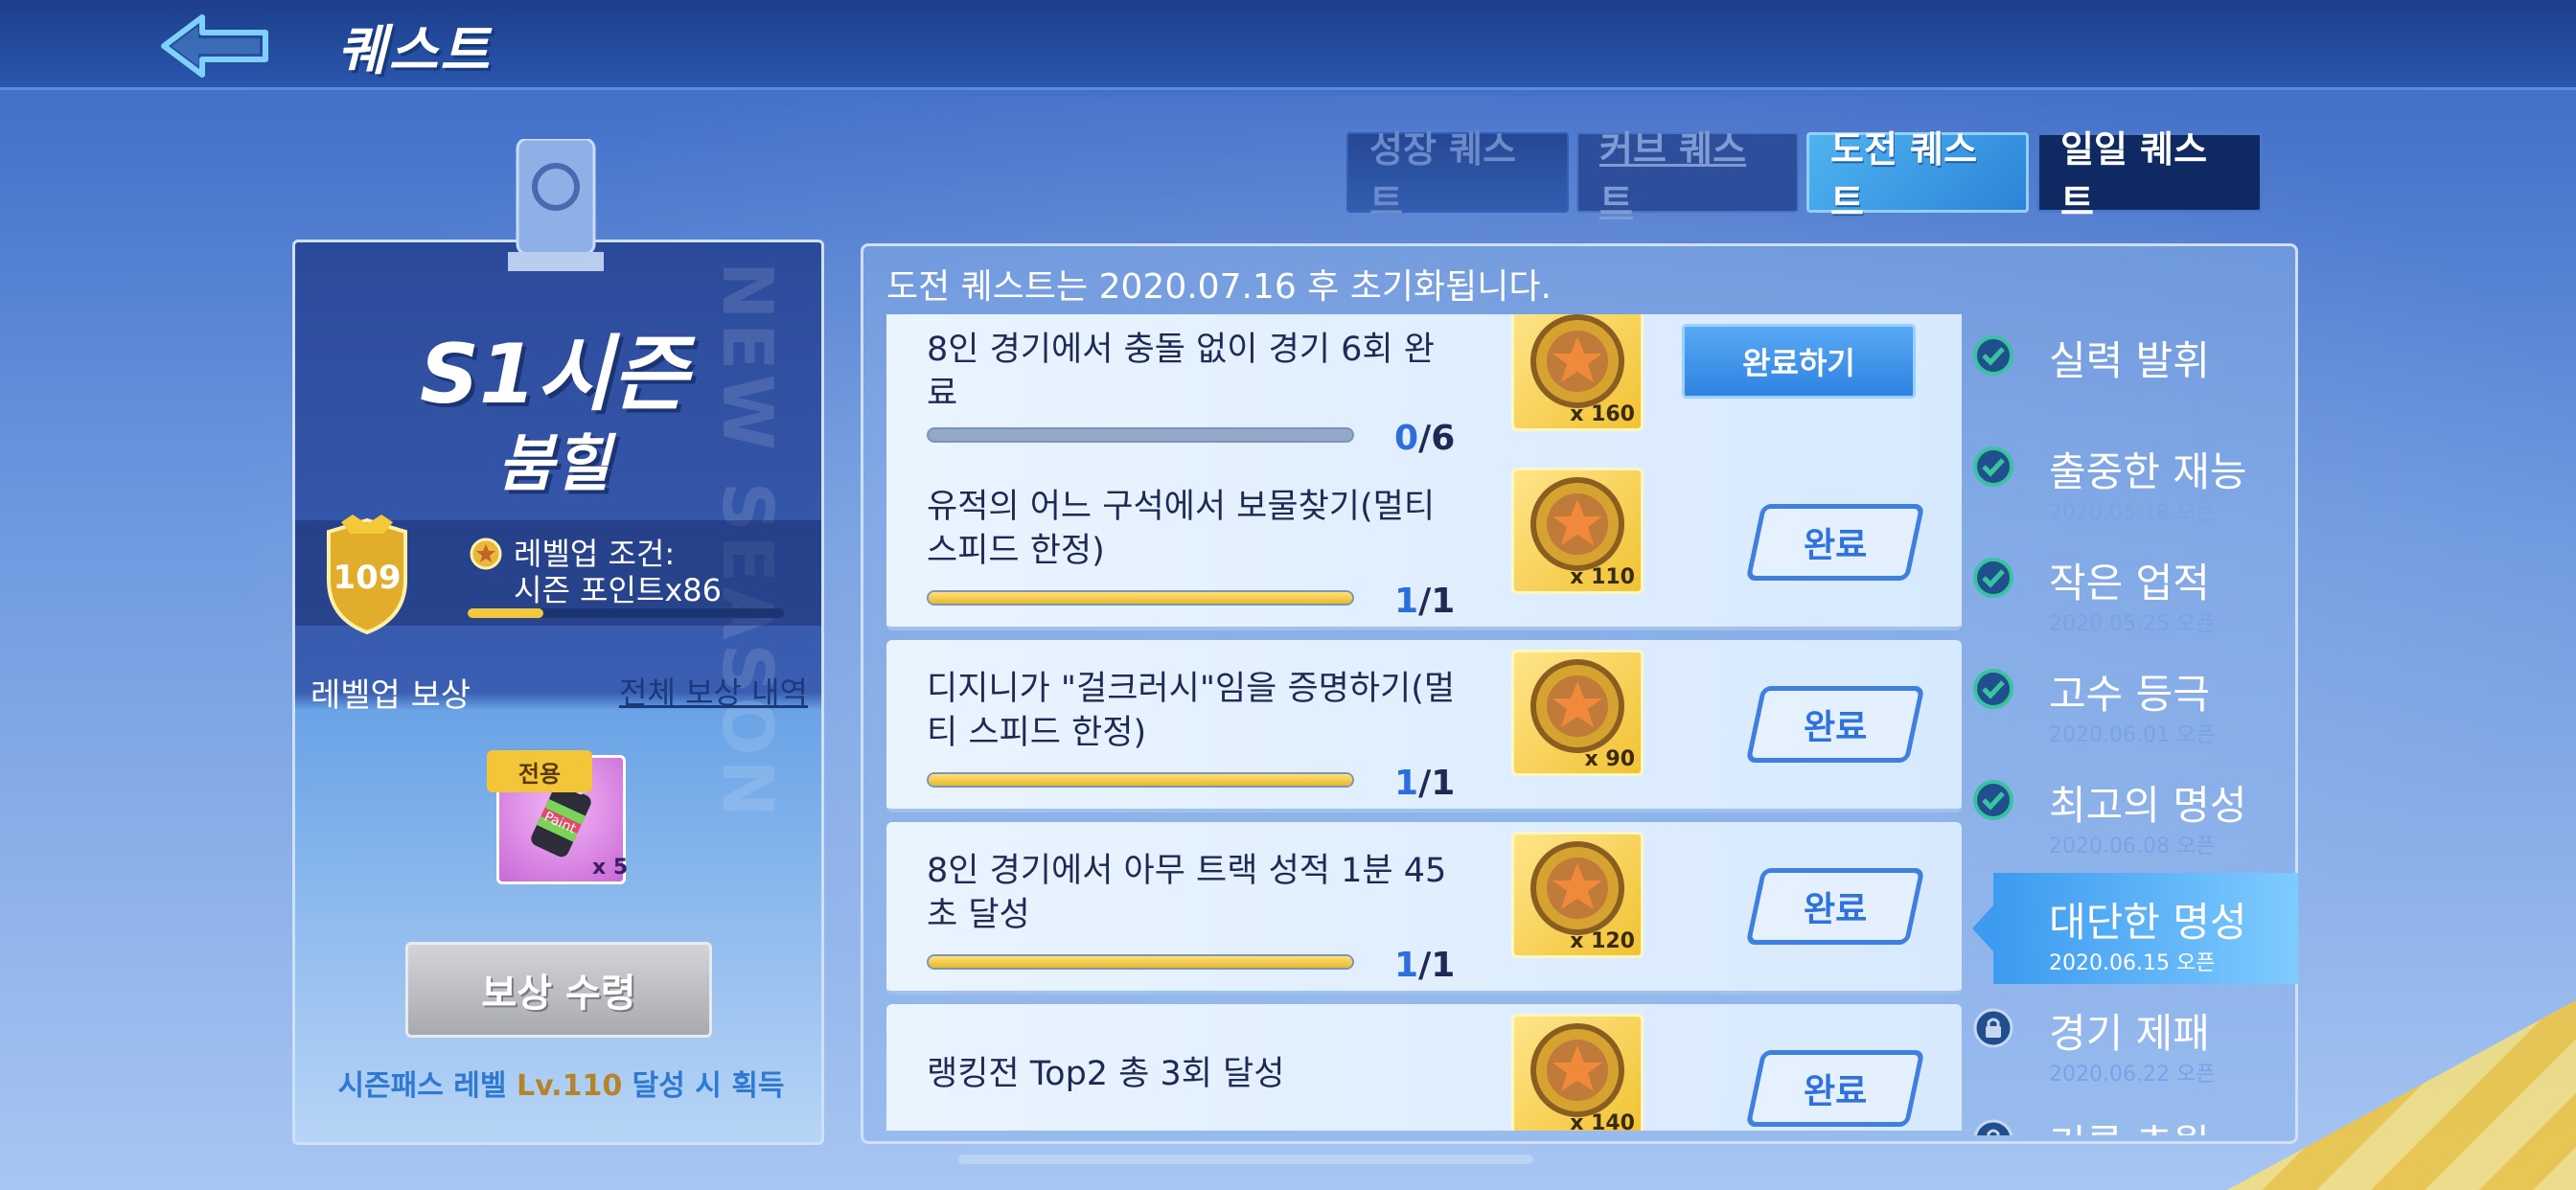  Describe the element at coordinates (414, 51) in the screenshot. I see `page-title: 퀘스트` at that location.